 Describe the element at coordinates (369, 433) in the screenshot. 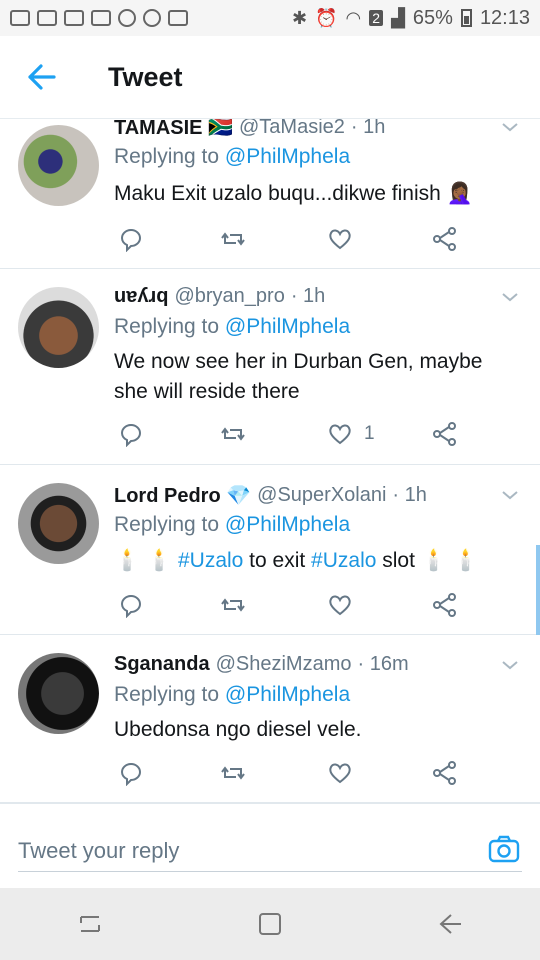

I see `like-count: 1` at that location.